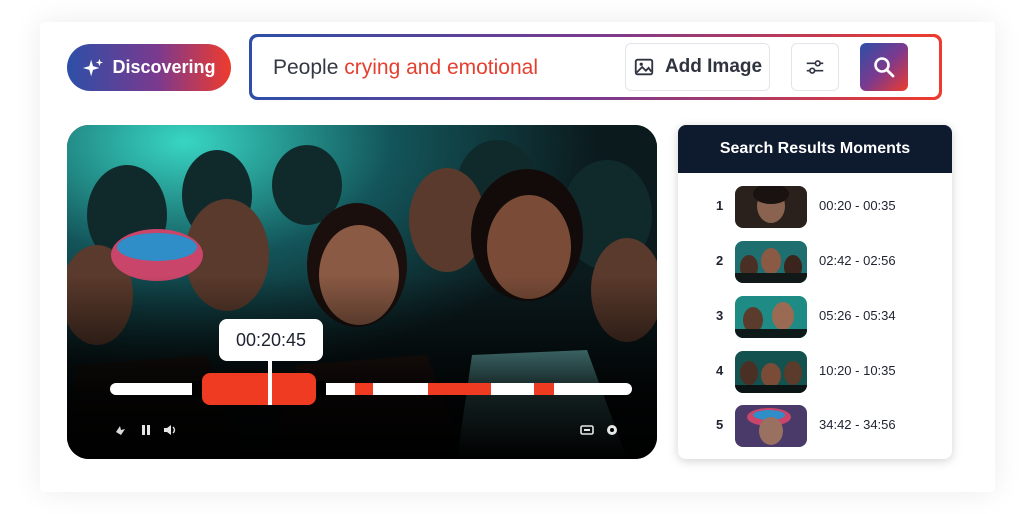  Describe the element at coordinates (612, 430) in the screenshot. I see `settings-icon` at that location.